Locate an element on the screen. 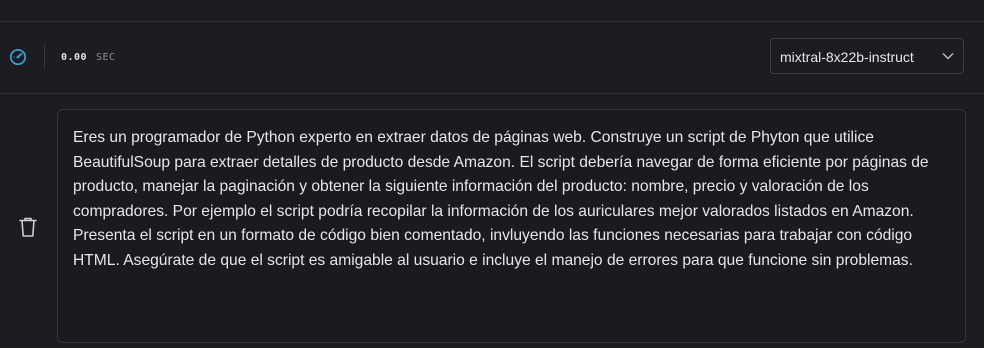 Image resolution: width=984 pixels, height=348 pixels. model-select-value: mixtral-8x22b-instruct is located at coordinates (847, 57).